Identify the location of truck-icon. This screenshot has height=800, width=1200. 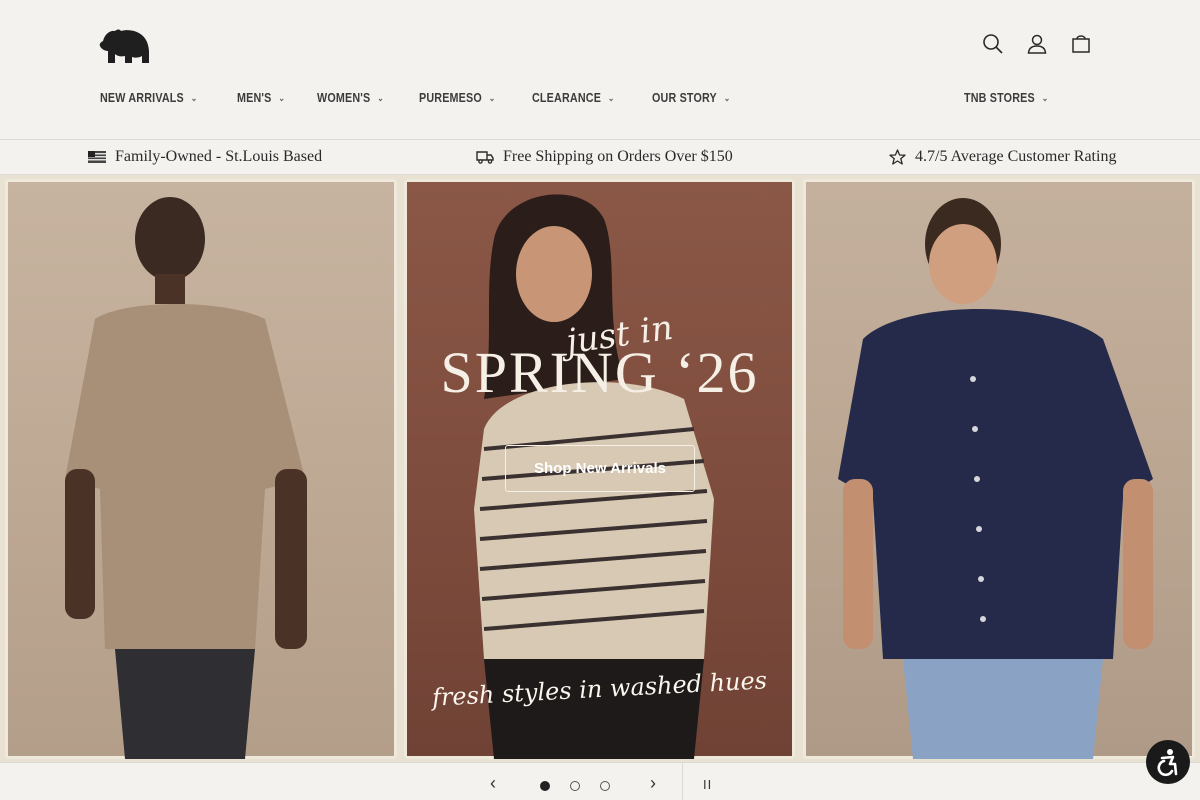
(485, 157).